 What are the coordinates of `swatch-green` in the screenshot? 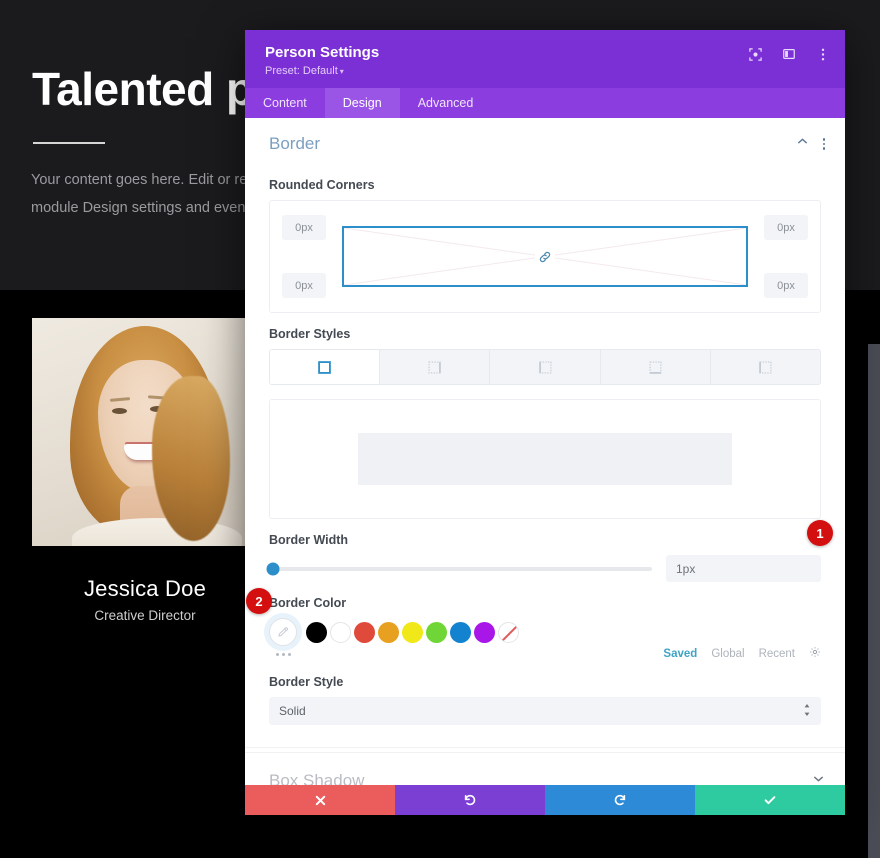 It's located at (436, 632).